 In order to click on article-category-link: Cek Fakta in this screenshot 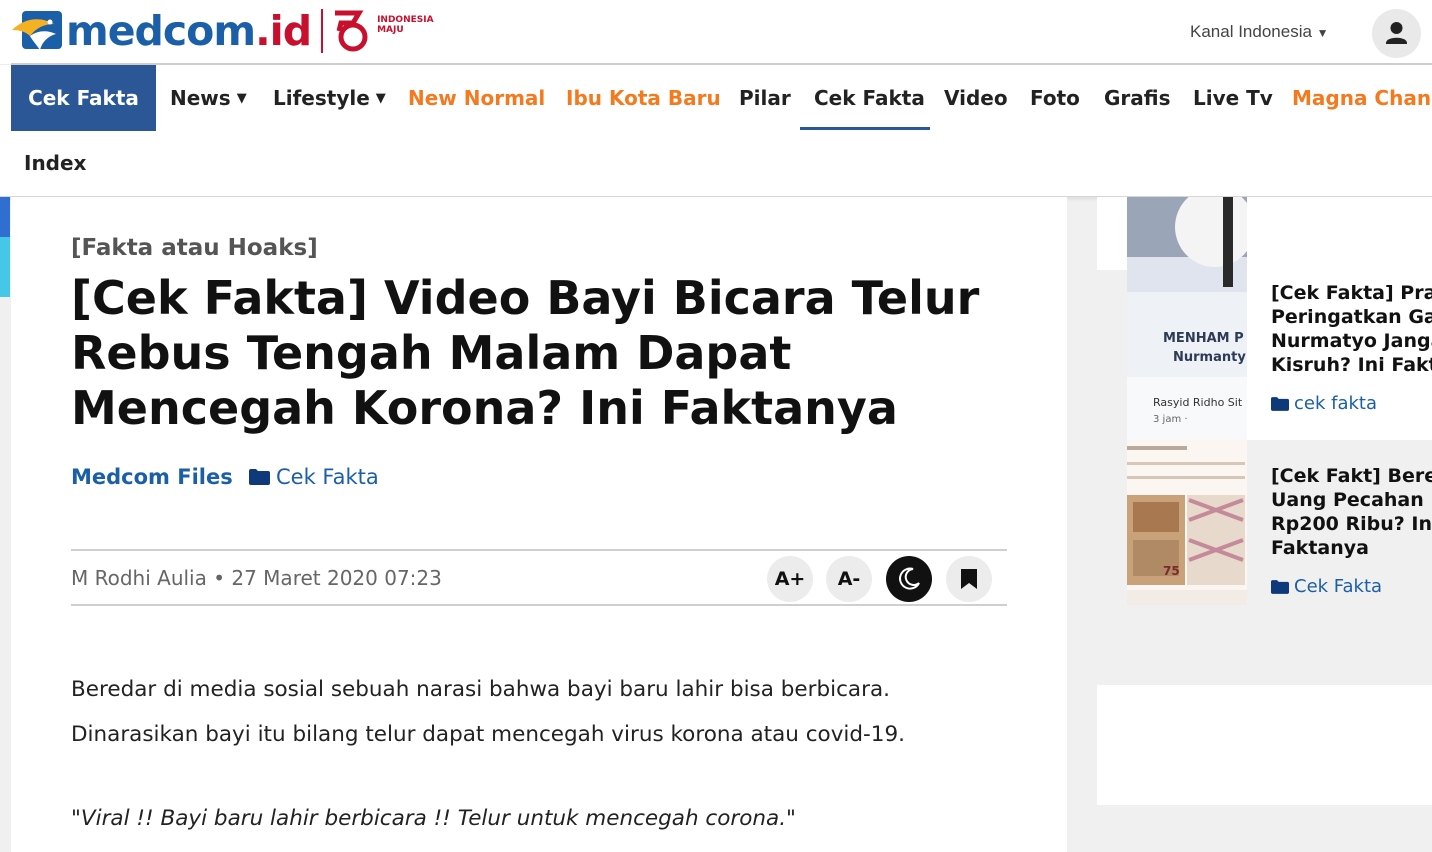, I will do `click(314, 477)`.